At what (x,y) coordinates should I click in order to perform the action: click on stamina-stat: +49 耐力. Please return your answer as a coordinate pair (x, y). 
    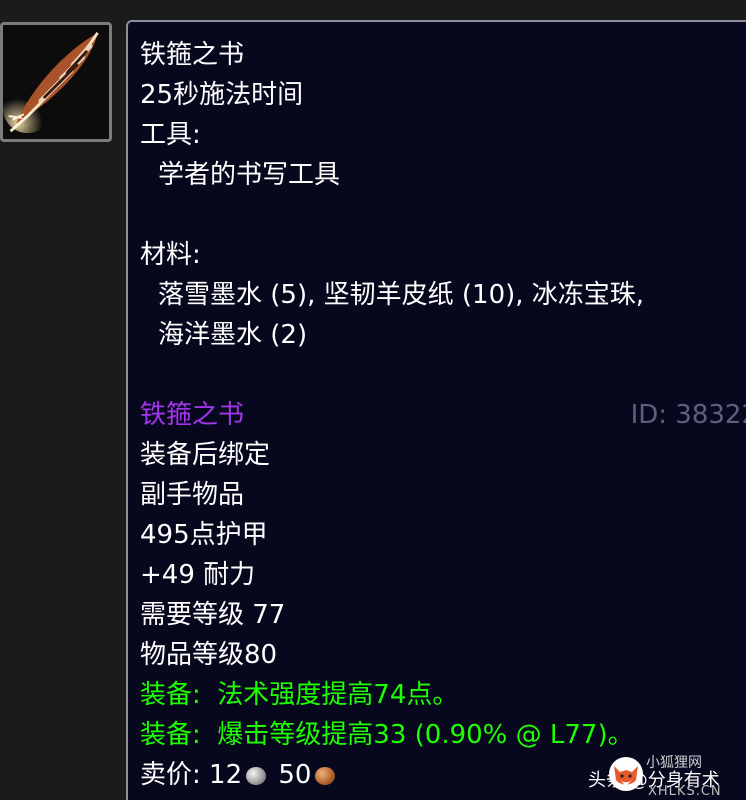
    Looking at the image, I should click on (198, 575).